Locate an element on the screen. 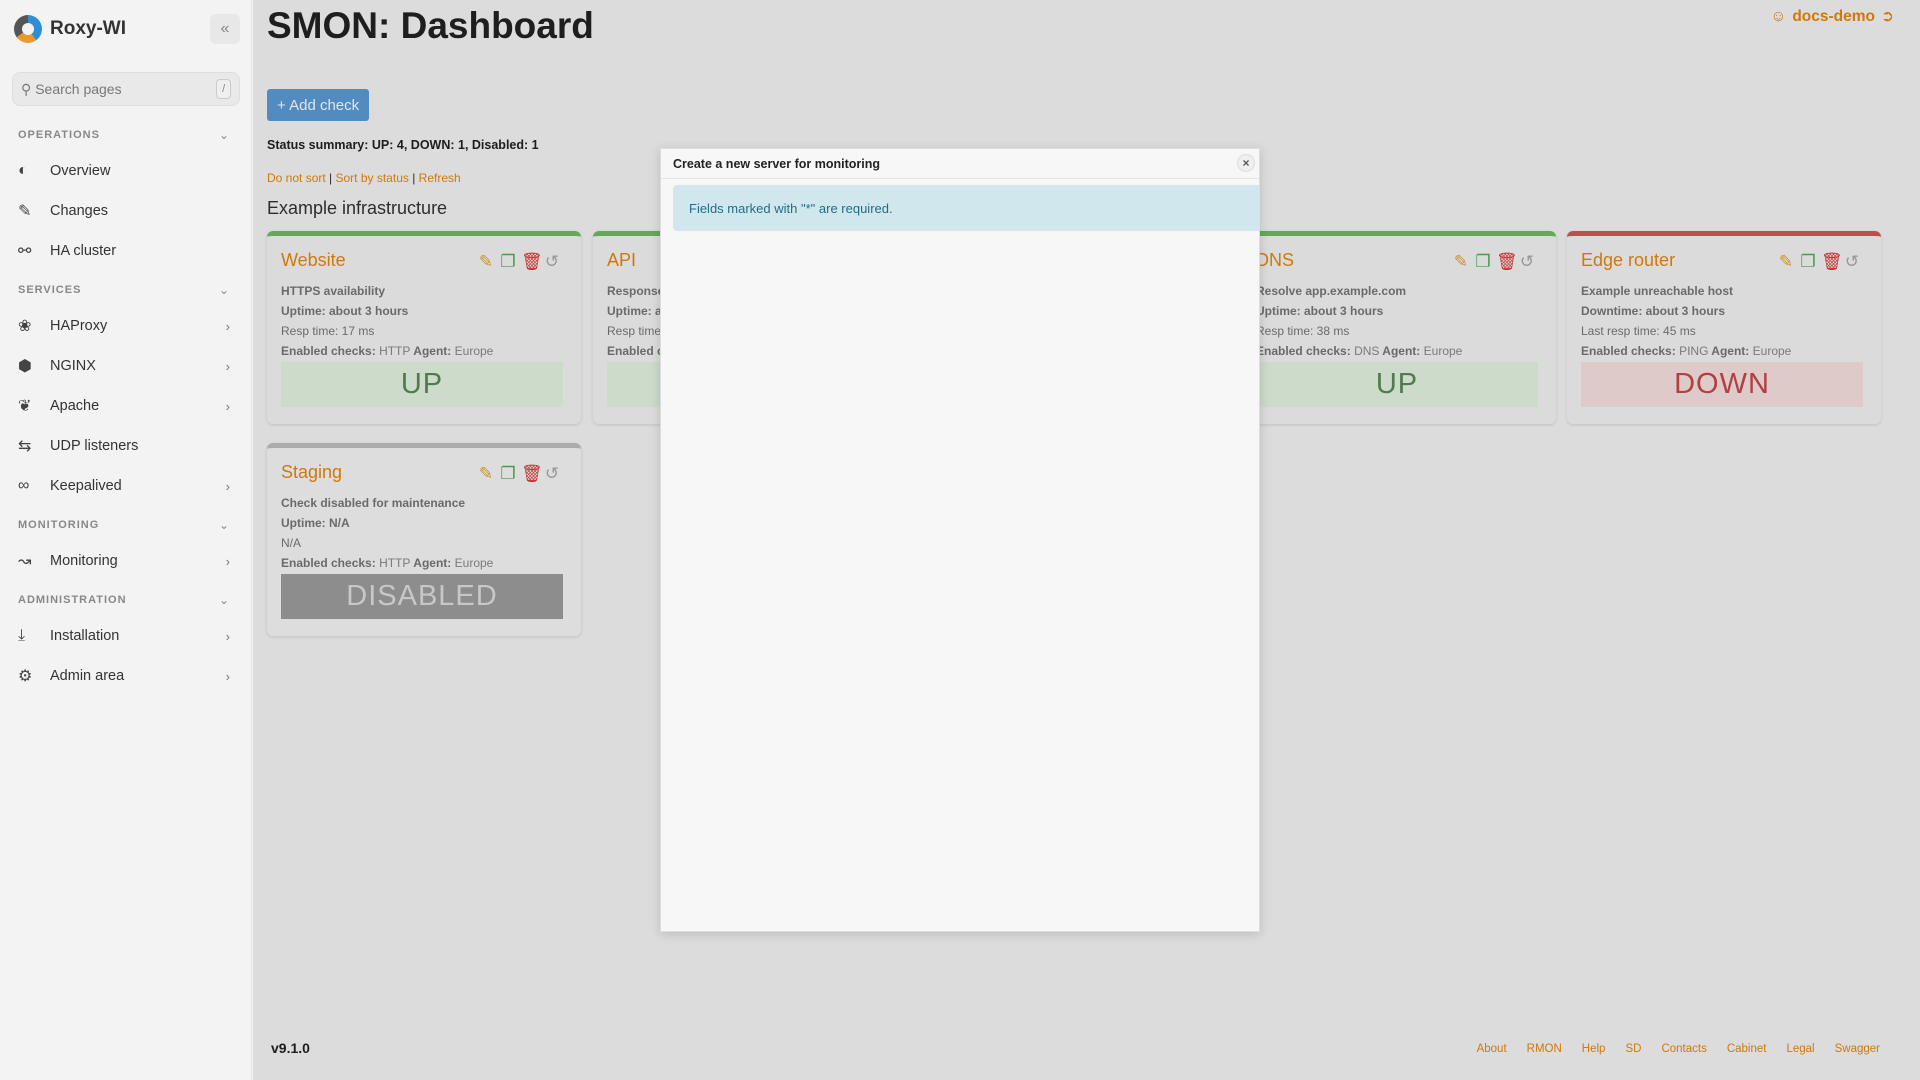 Image resolution: width=1920 pixels, height=1080 pixels. collapse-sidebar-button: « is located at coordinates (225, 29).